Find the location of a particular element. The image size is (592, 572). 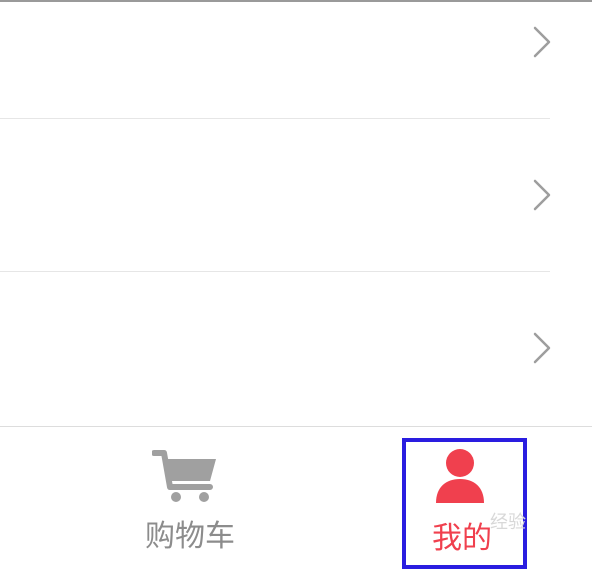

cart-icon is located at coordinates (184, 476).